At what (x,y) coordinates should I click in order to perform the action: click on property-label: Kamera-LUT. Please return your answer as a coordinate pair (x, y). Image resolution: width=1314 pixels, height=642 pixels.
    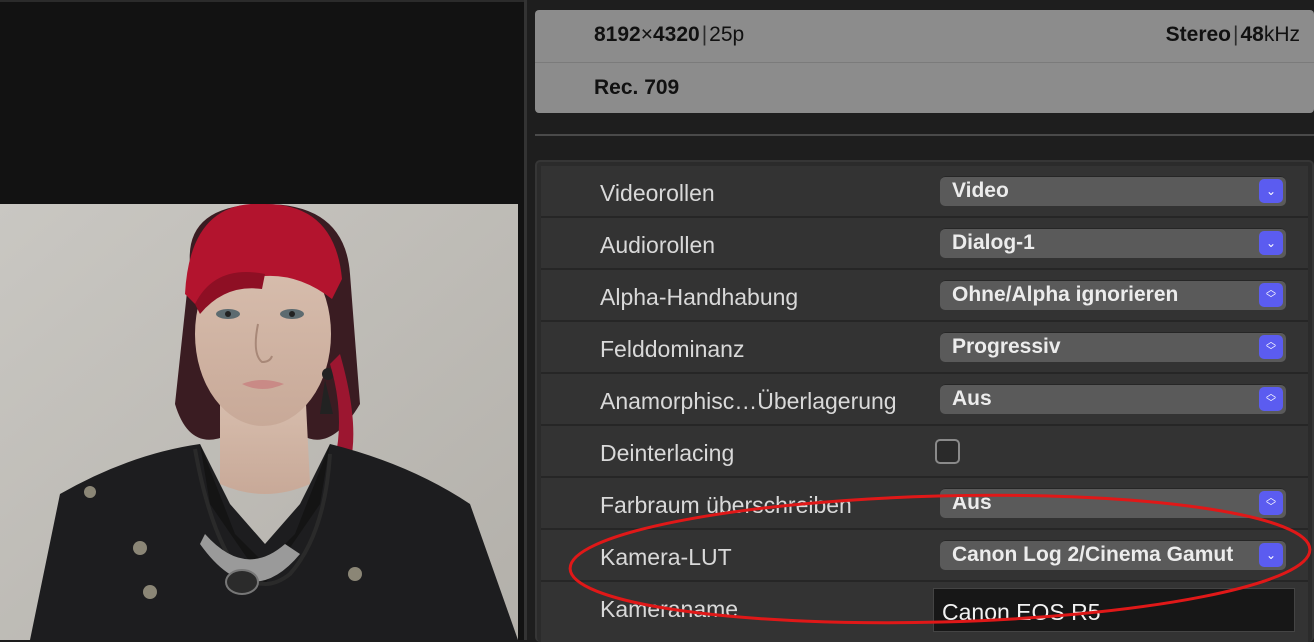
    Looking at the image, I should click on (666, 557).